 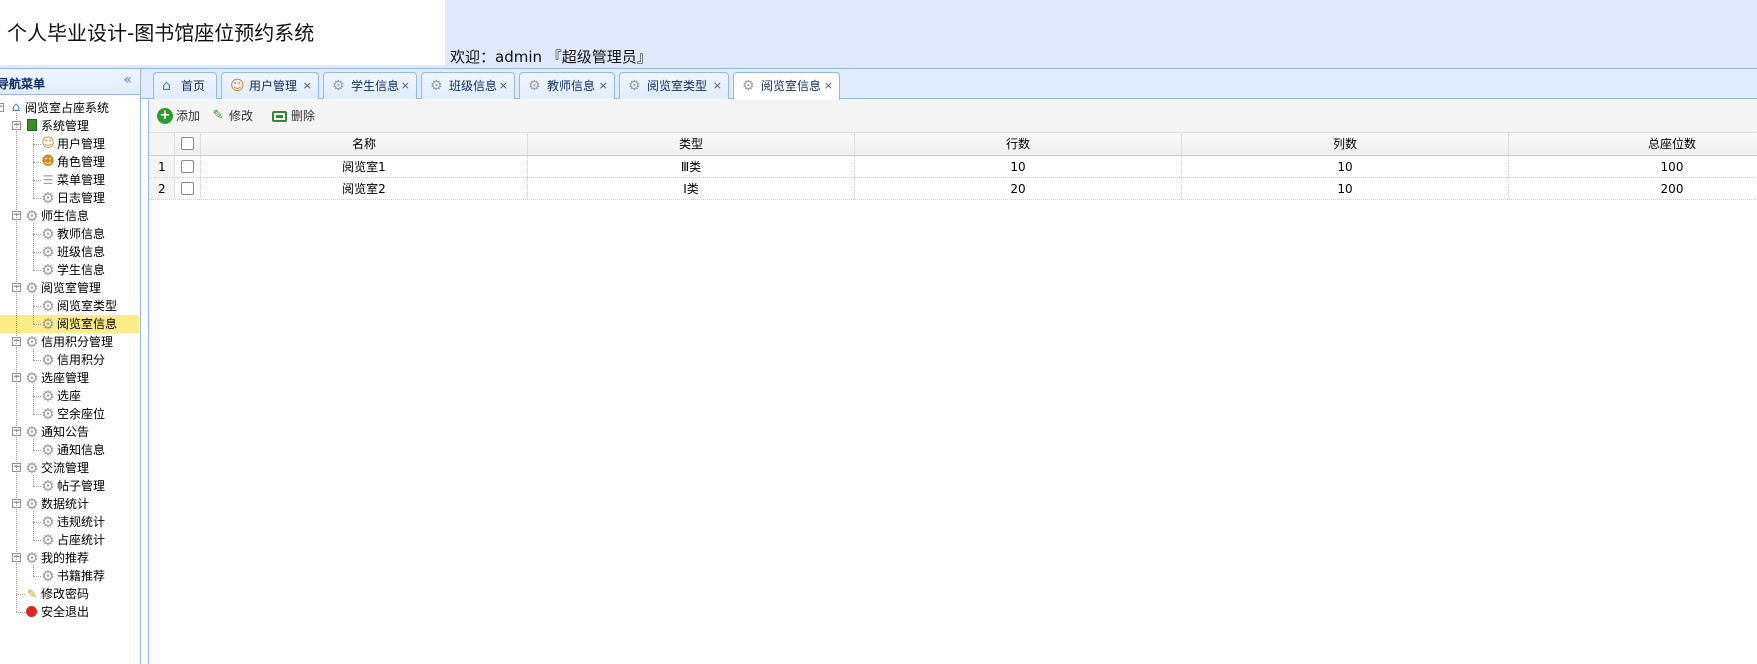 I want to click on tab-item: ⚙ 学生信息 ×, so click(x=370, y=85).